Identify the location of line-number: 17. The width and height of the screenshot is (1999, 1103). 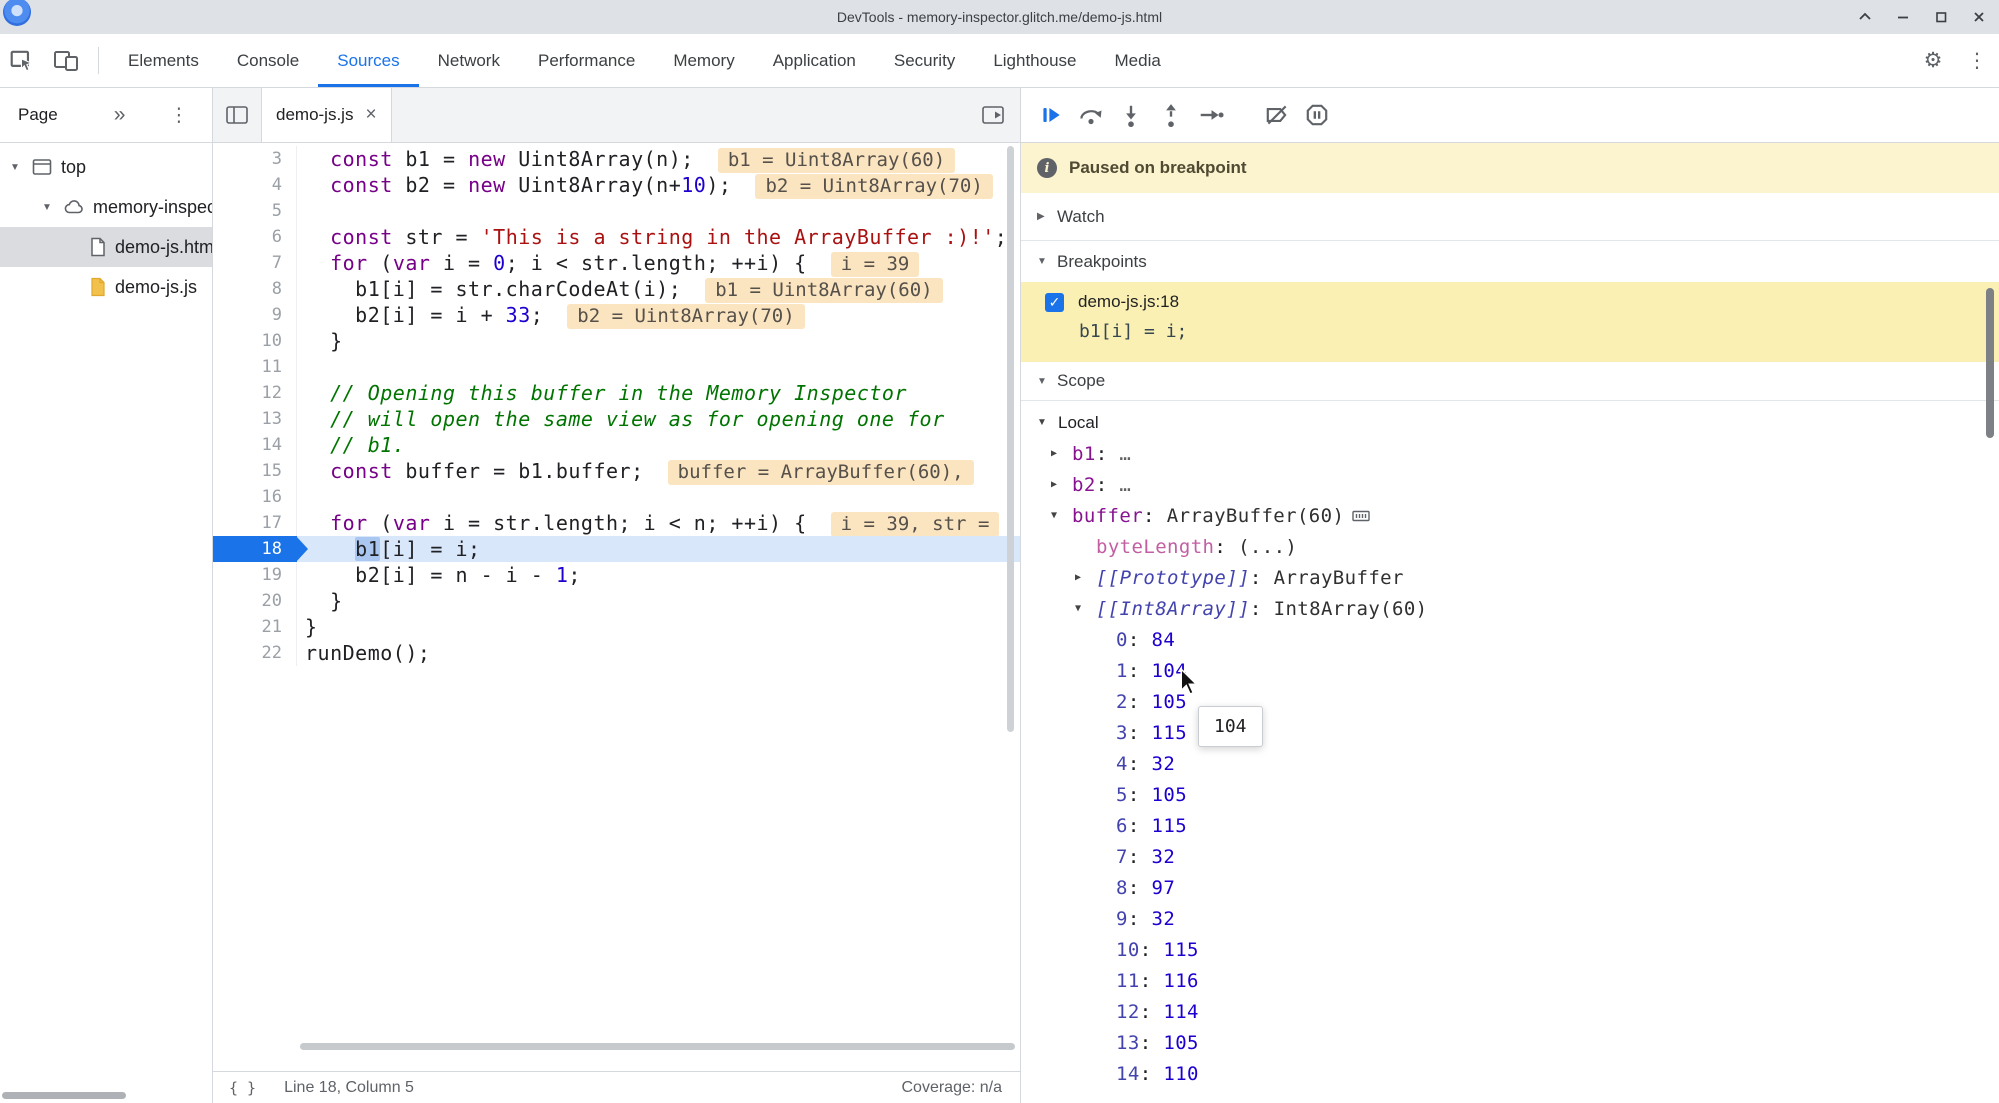
(255, 523).